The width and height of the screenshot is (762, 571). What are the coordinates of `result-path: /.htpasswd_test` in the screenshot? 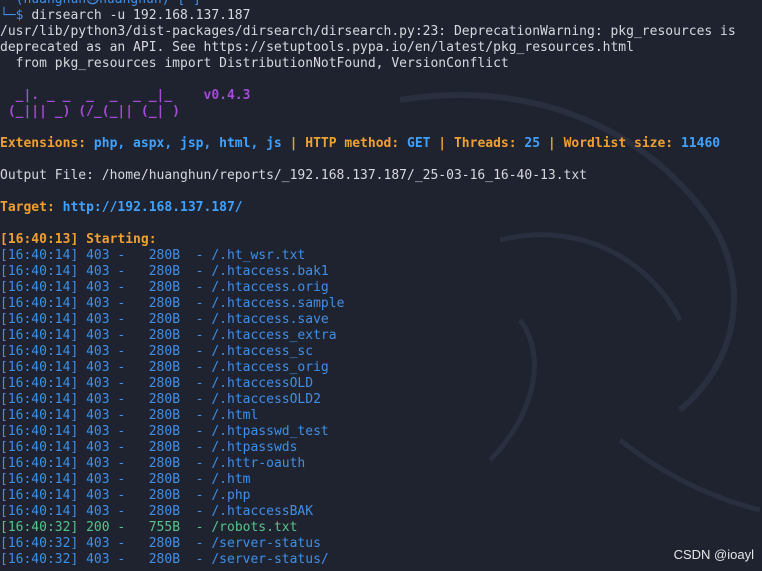 It's located at (270, 431).